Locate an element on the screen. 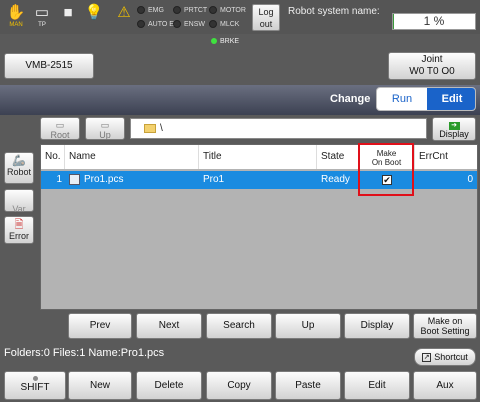  joint-button: Joint W0 T0 O0 is located at coordinates (432, 66).